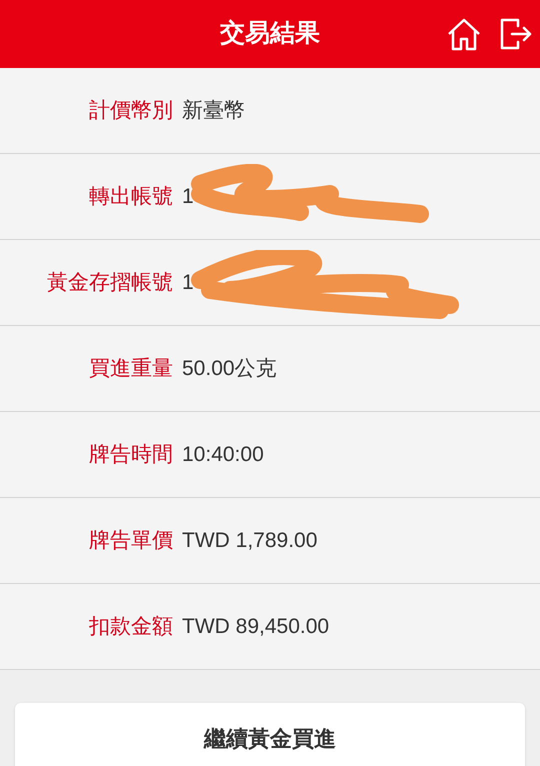 Image resolution: width=540 pixels, height=766 pixels. Describe the element at coordinates (130, 111) in the screenshot. I see `field-label: 計價幣別` at that location.